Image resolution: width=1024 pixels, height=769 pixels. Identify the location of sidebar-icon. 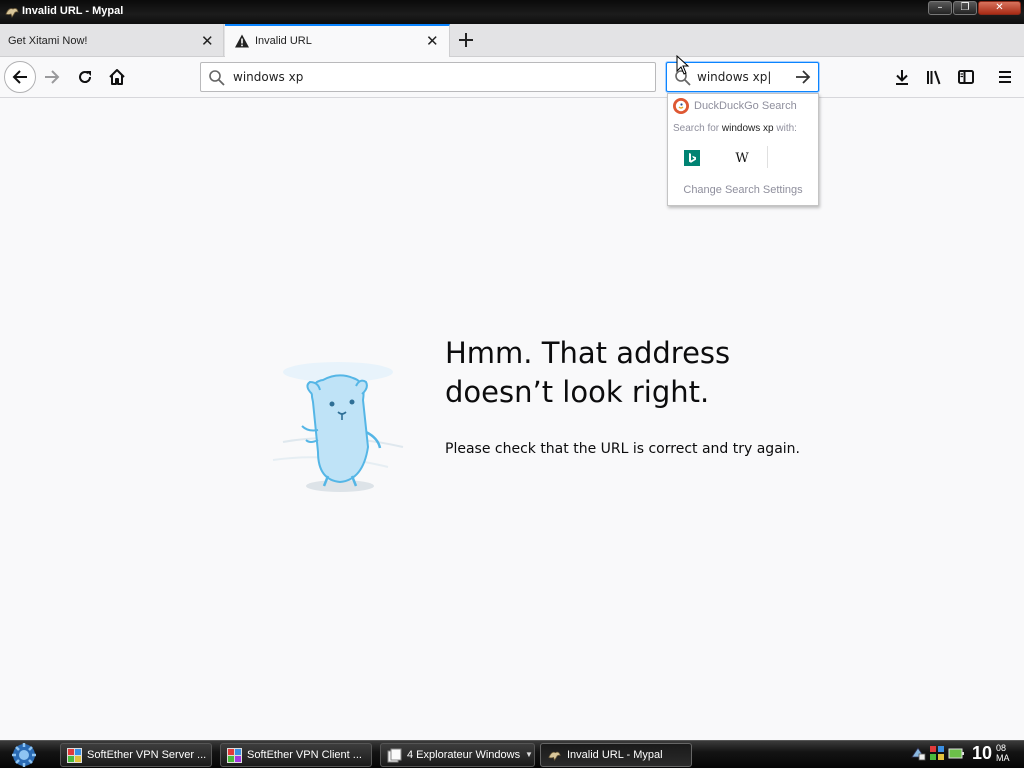
(966, 77).